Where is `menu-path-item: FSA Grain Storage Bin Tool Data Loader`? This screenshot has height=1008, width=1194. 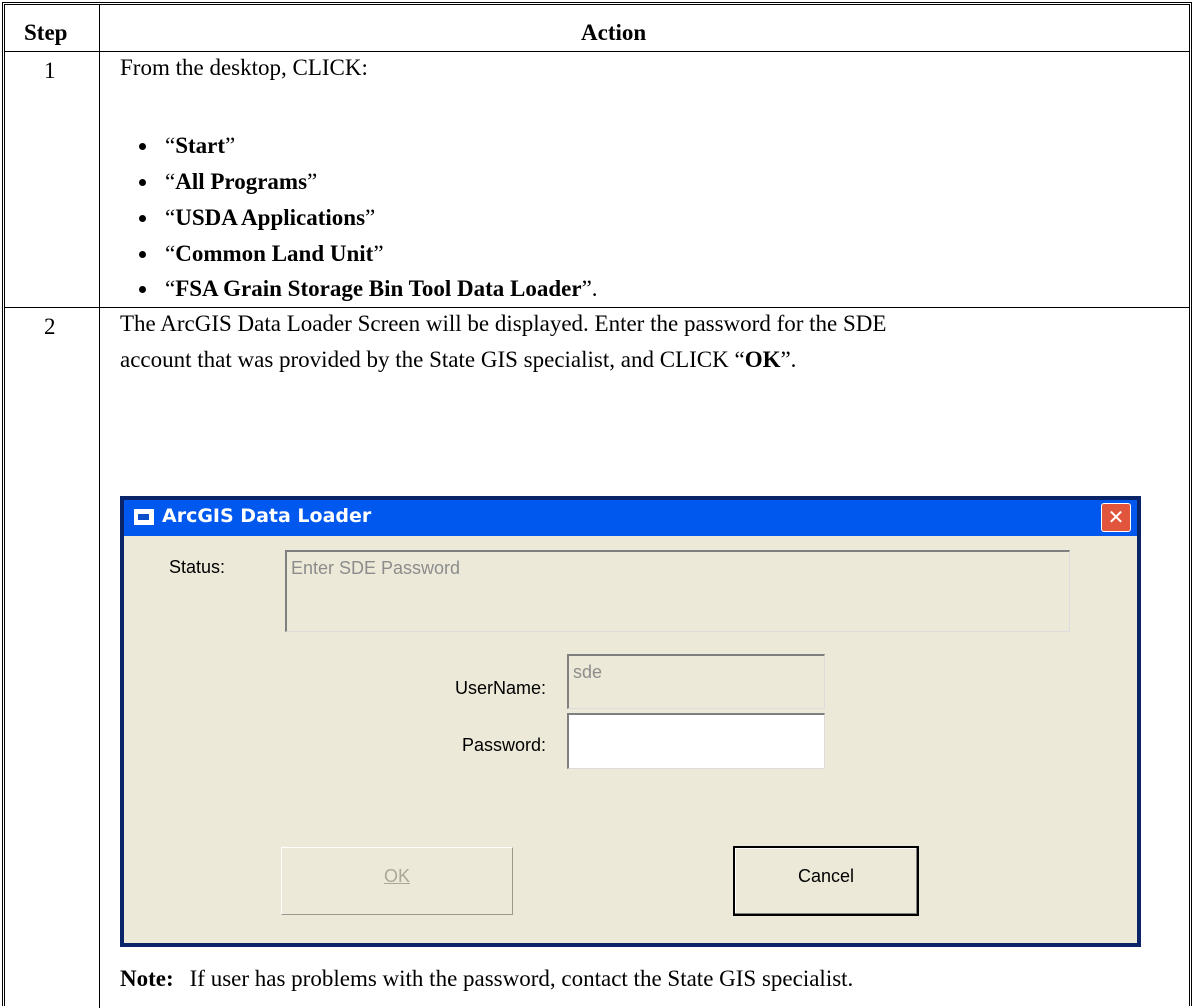 menu-path-item: FSA Grain Storage Bin Tool Data Loader is located at coordinates (378, 288).